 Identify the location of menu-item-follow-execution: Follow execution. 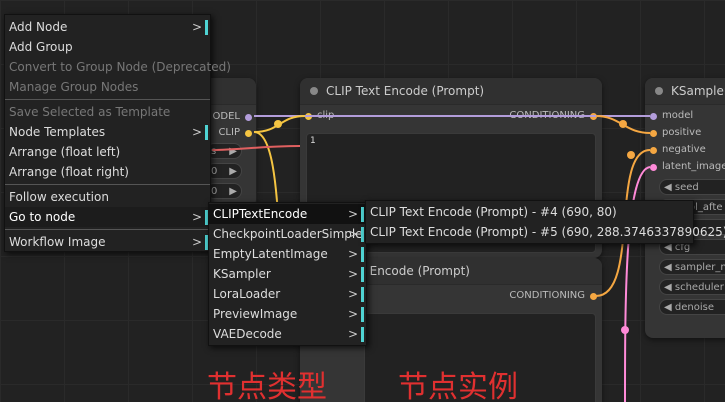
(107, 197).